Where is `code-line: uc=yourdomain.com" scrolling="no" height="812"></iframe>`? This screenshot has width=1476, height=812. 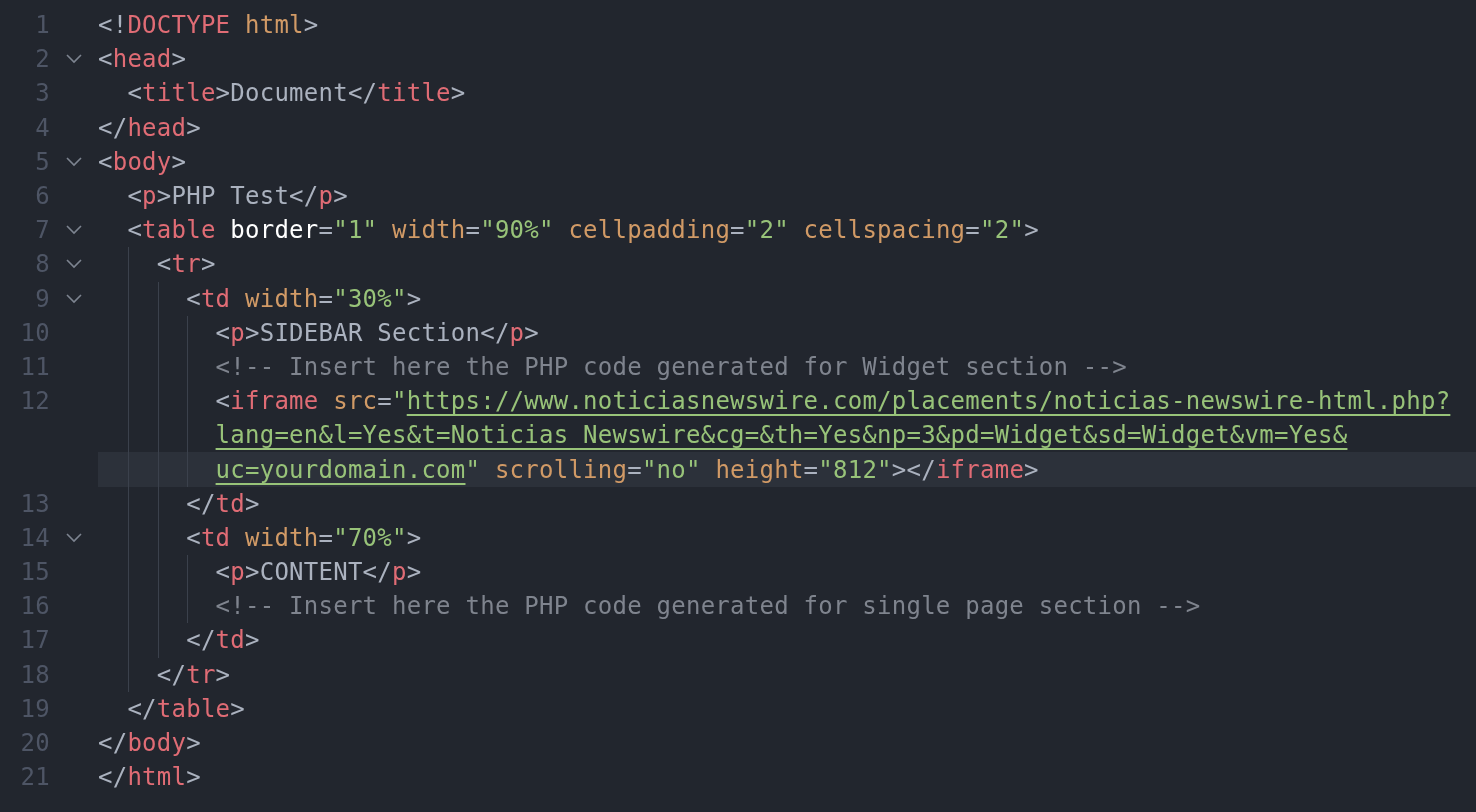
code-line: uc=yourdomain.com" scrolling="no" height="812"></iframe> is located at coordinates (627, 469).